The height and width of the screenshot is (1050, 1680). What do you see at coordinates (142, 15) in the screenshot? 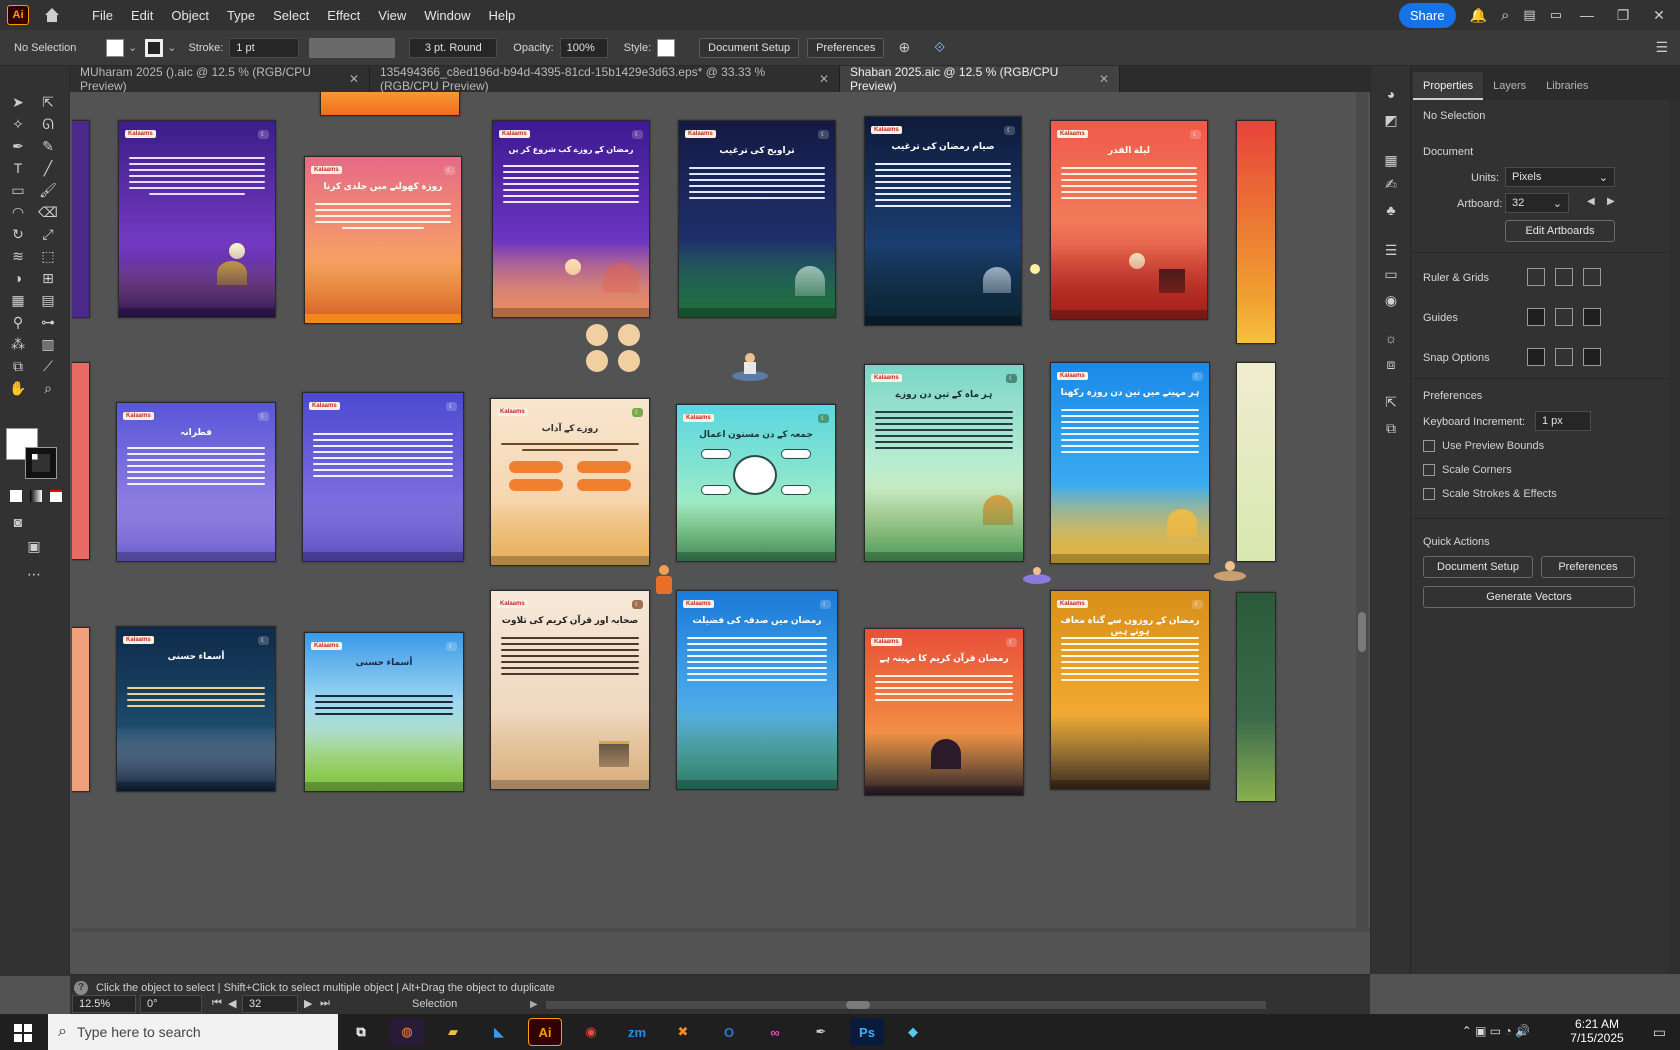
I see `menu-edit: Edit` at bounding box center [142, 15].